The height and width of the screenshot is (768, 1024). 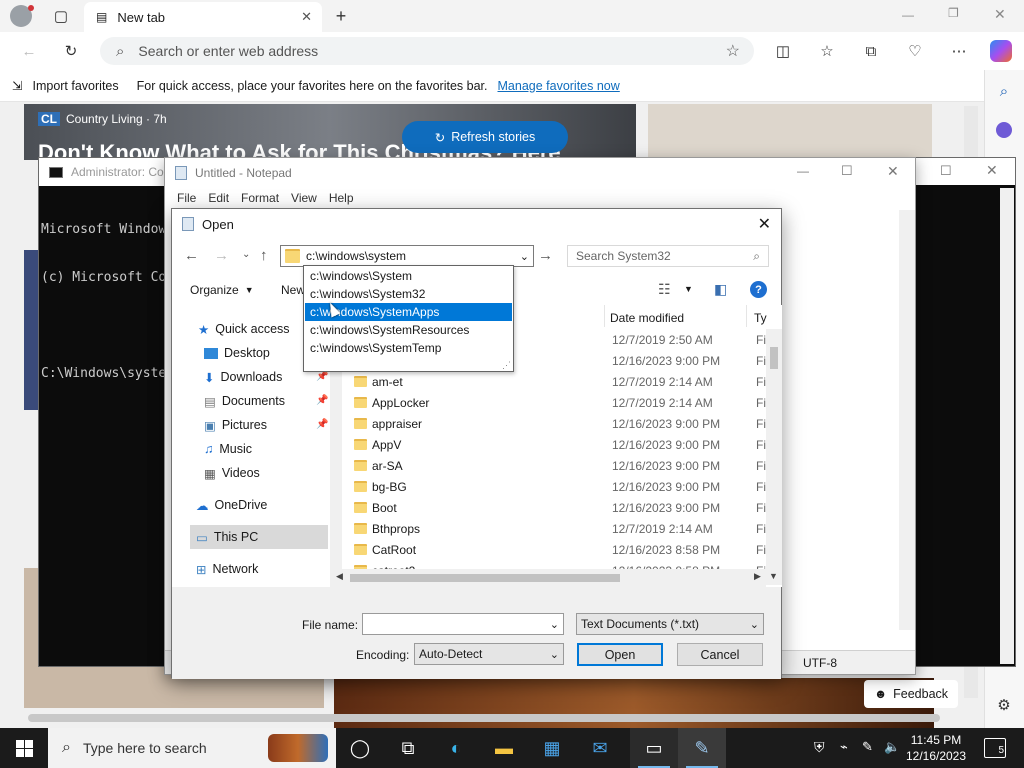 What do you see at coordinates (936, 748) in the screenshot?
I see `clock: 11:45 PM 12/16/2023` at bounding box center [936, 748].